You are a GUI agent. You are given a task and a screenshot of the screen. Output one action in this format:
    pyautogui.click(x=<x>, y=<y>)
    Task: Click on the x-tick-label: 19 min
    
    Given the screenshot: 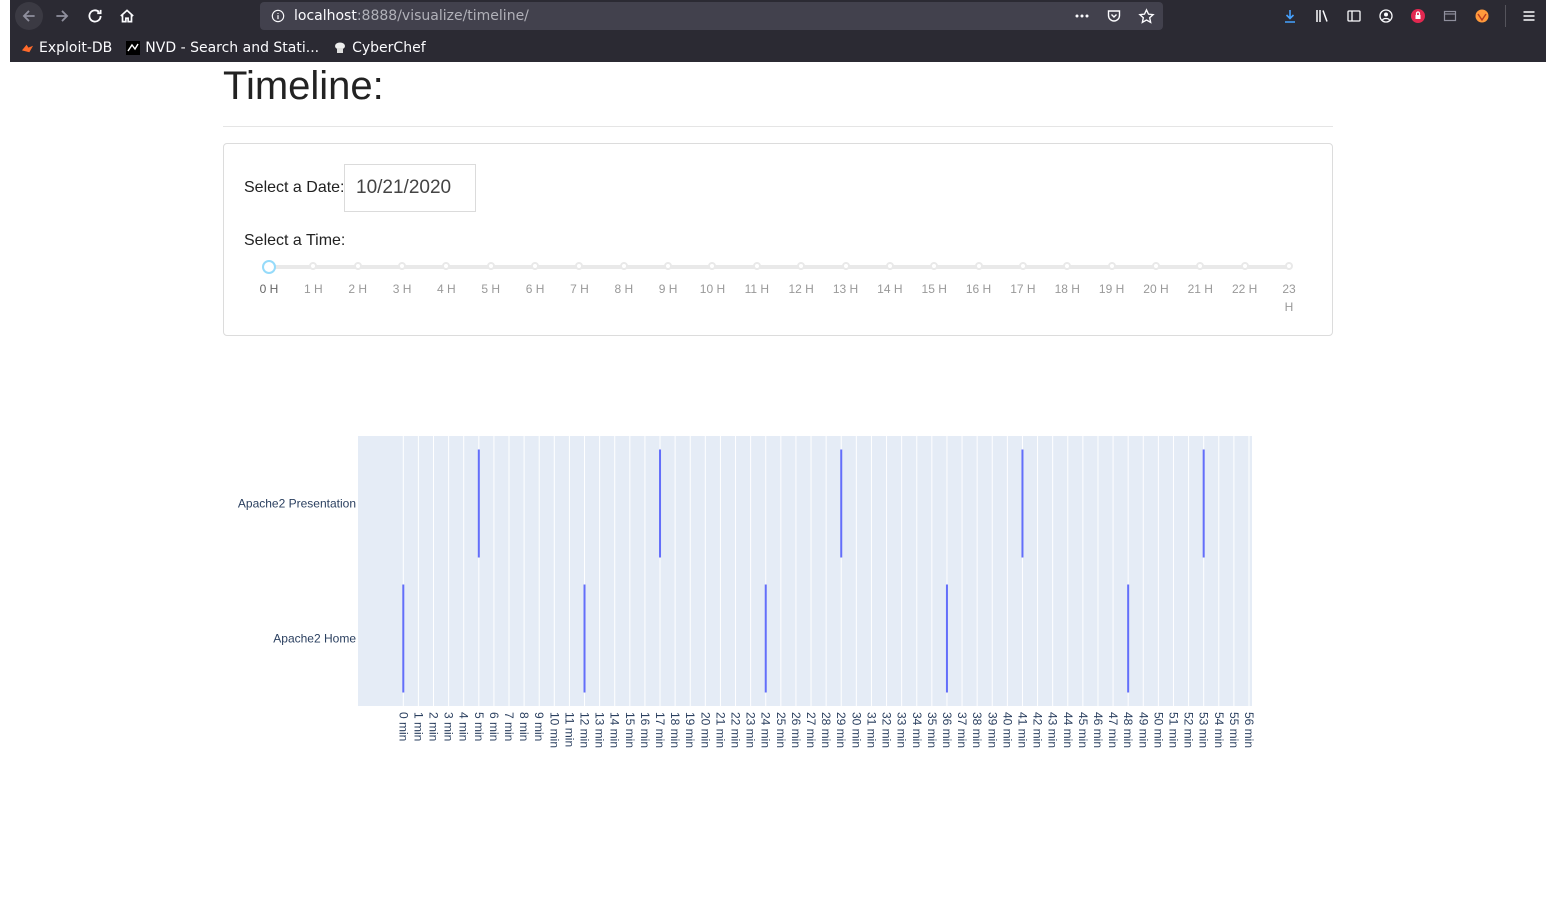 What is the action you would take?
    pyautogui.click(x=690, y=730)
    